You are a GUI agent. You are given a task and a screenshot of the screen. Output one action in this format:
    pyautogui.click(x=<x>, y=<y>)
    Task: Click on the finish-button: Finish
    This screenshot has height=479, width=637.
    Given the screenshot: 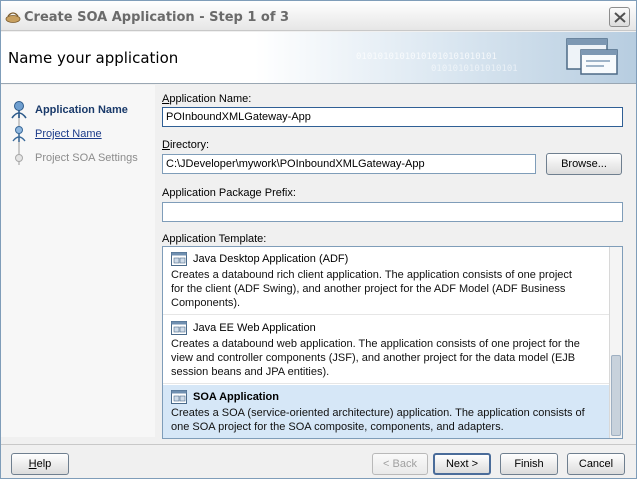 What is the action you would take?
    pyautogui.click(x=529, y=464)
    